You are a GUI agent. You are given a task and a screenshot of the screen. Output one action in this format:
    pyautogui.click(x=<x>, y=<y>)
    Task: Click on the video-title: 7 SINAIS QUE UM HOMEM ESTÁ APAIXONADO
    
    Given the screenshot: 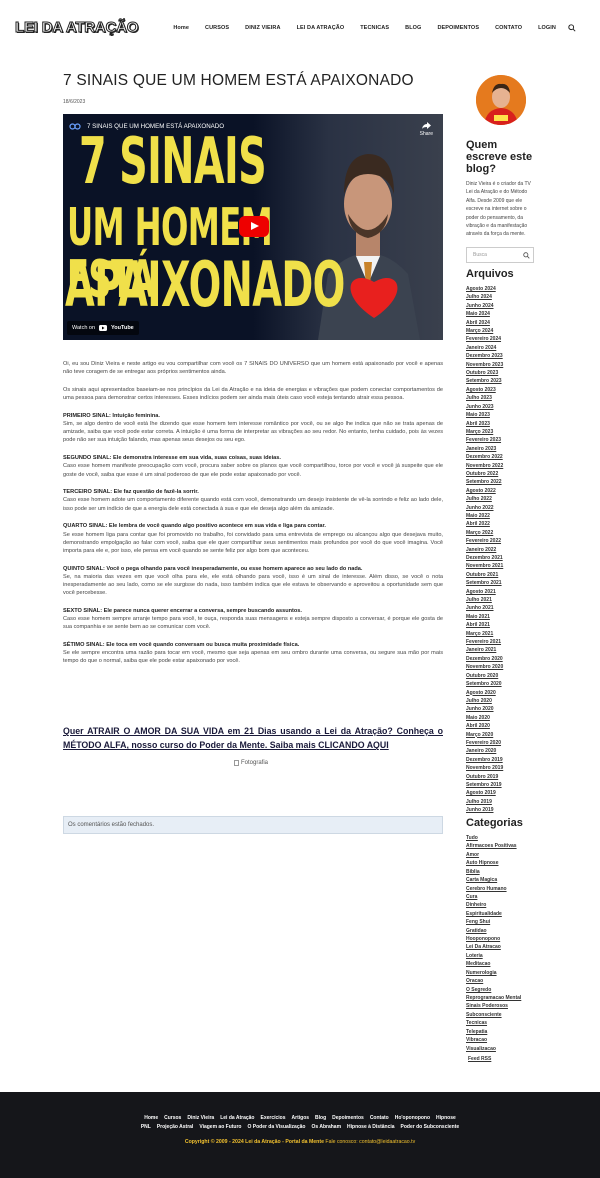 What is the action you would take?
    pyautogui.click(x=155, y=126)
    